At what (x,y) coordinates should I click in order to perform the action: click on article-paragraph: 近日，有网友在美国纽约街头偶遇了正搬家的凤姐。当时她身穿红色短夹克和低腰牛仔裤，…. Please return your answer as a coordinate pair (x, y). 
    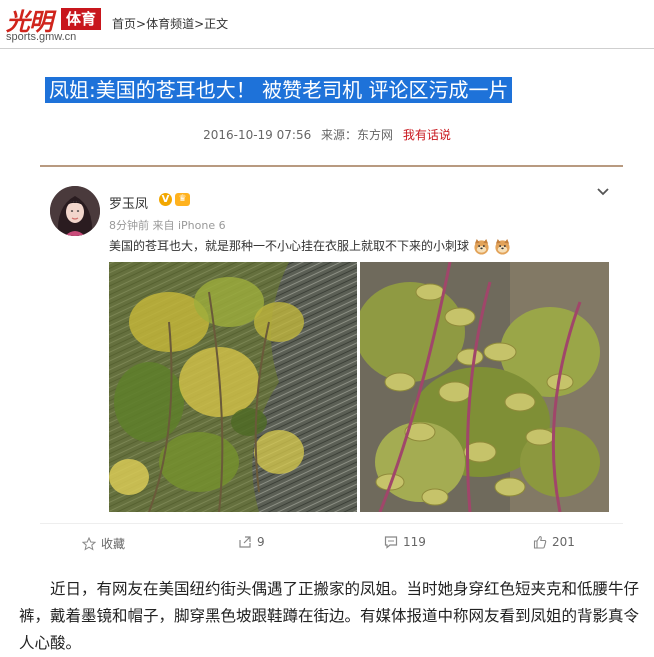
    Looking at the image, I should click on (329, 616).